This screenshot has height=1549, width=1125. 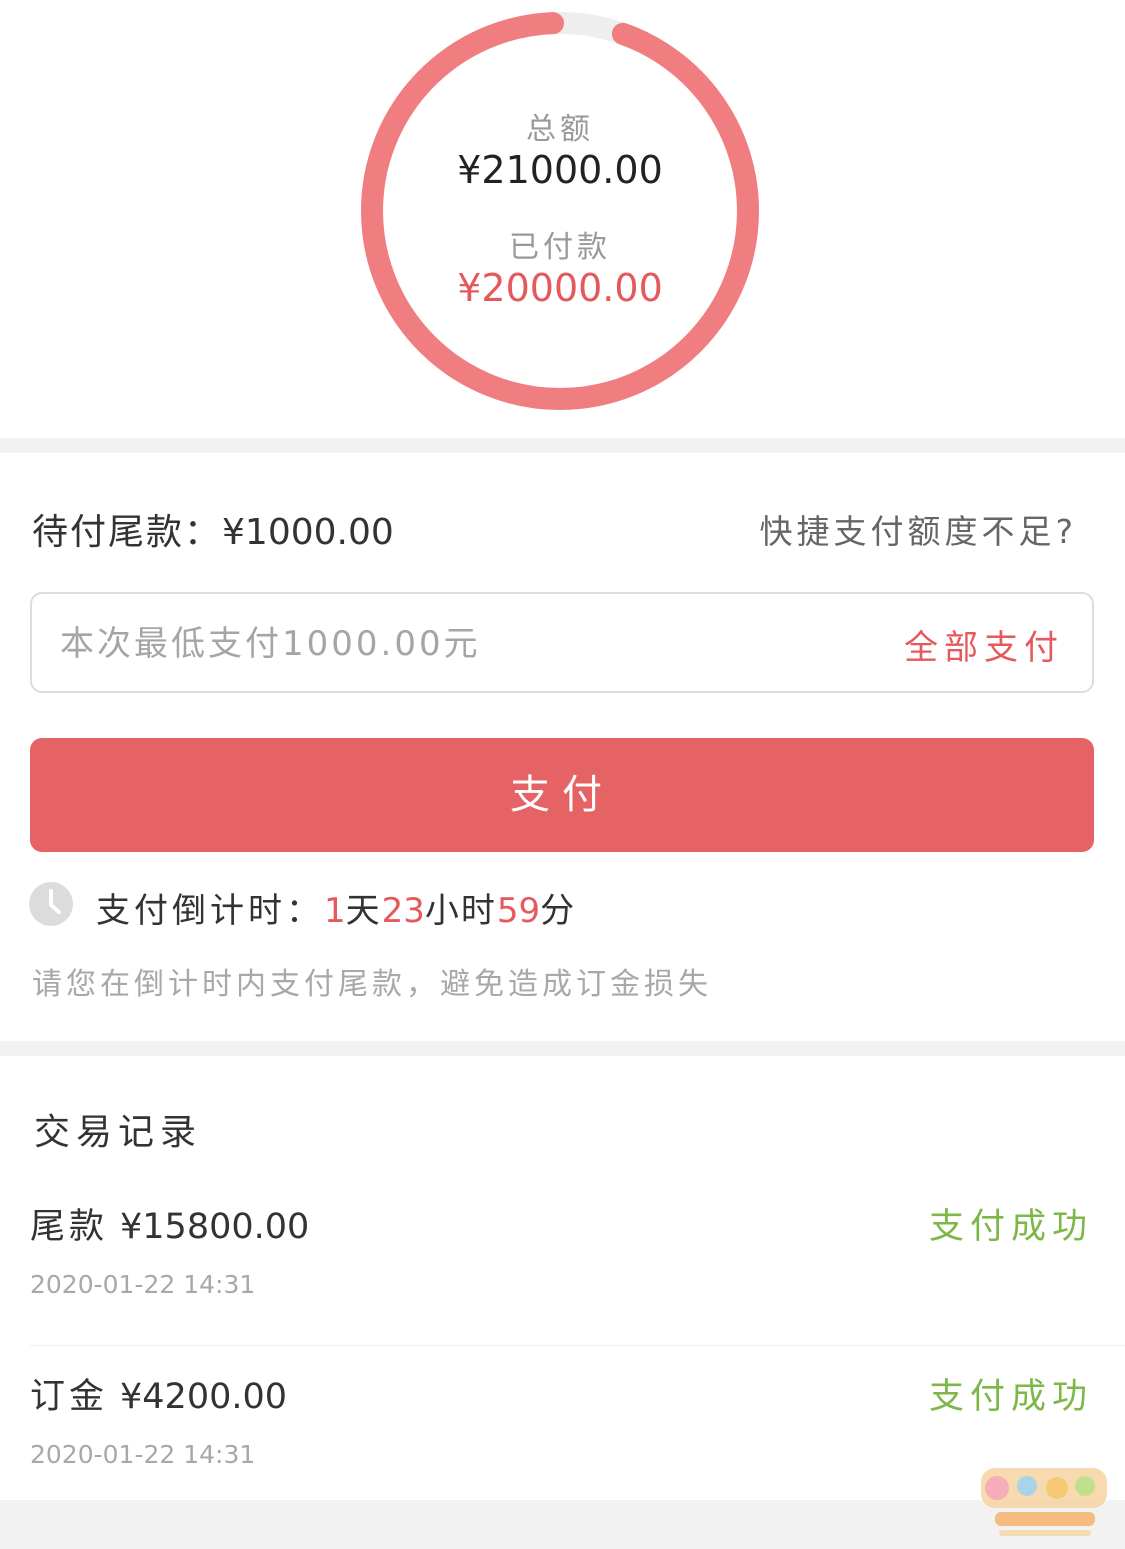 What do you see at coordinates (440, 644) in the screenshot?
I see `amount-input` at bounding box center [440, 644].